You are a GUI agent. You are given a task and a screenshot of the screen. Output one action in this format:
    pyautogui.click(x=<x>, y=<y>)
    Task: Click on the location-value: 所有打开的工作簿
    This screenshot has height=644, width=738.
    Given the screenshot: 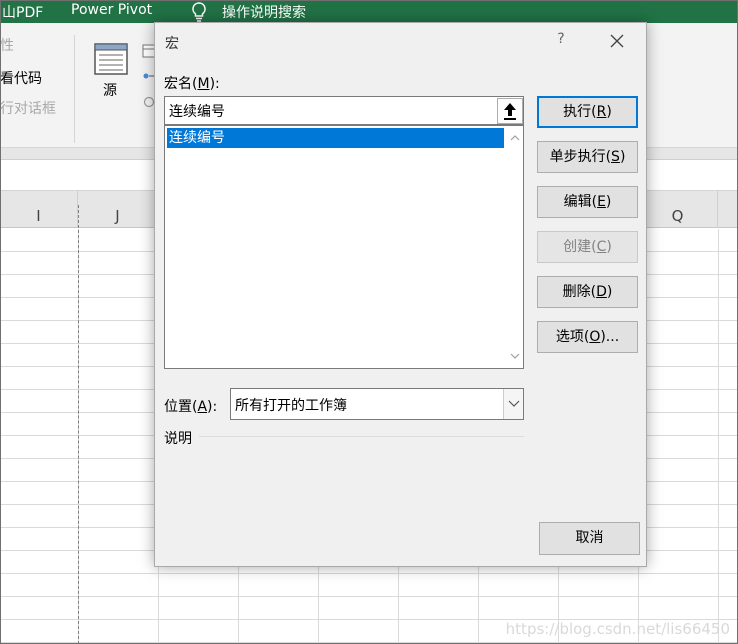 What is the action you would take?
    pyautogui.click(x=291, y=406)
    